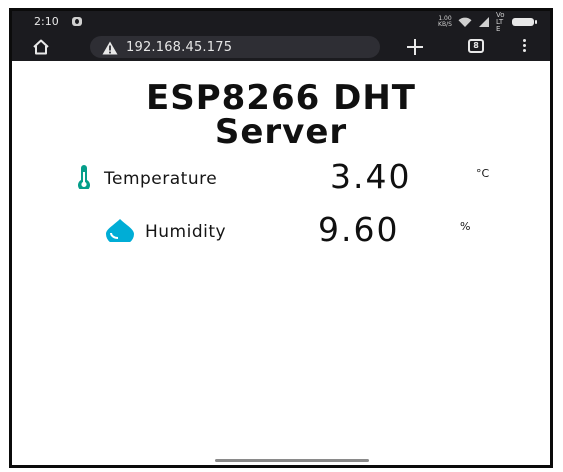 Image resolution: width=563 pixels, height=472 pixels. I want to click on browser-toolbar: 192.168.45.175 8, so click(281, 47).